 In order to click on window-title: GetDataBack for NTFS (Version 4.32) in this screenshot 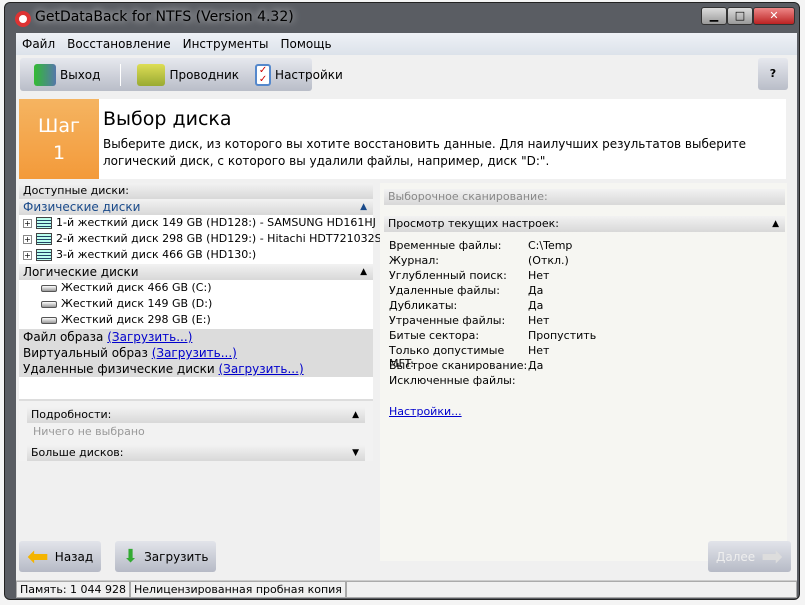, I will do `click(164, 17)`.